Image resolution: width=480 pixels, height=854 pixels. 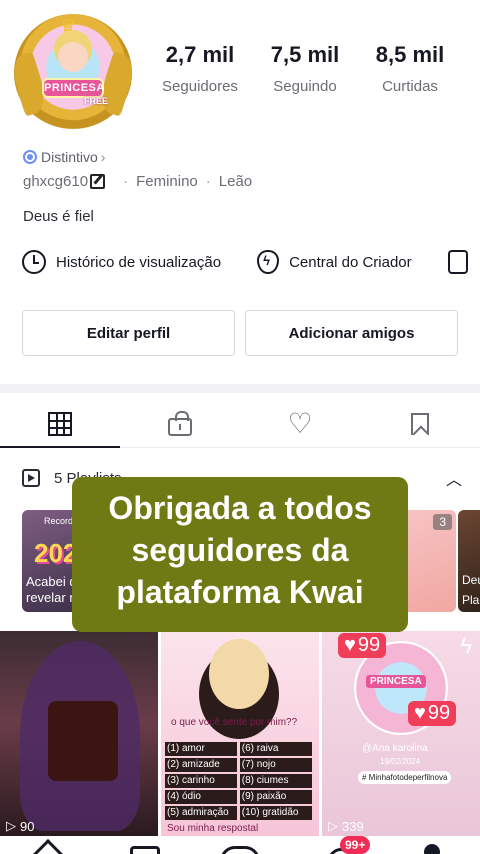 What do you see at coordinates (234, 722) in the screenshot?
I see `thumbnail-question: o que você sente por mim??` at bounding box center [234, 722].